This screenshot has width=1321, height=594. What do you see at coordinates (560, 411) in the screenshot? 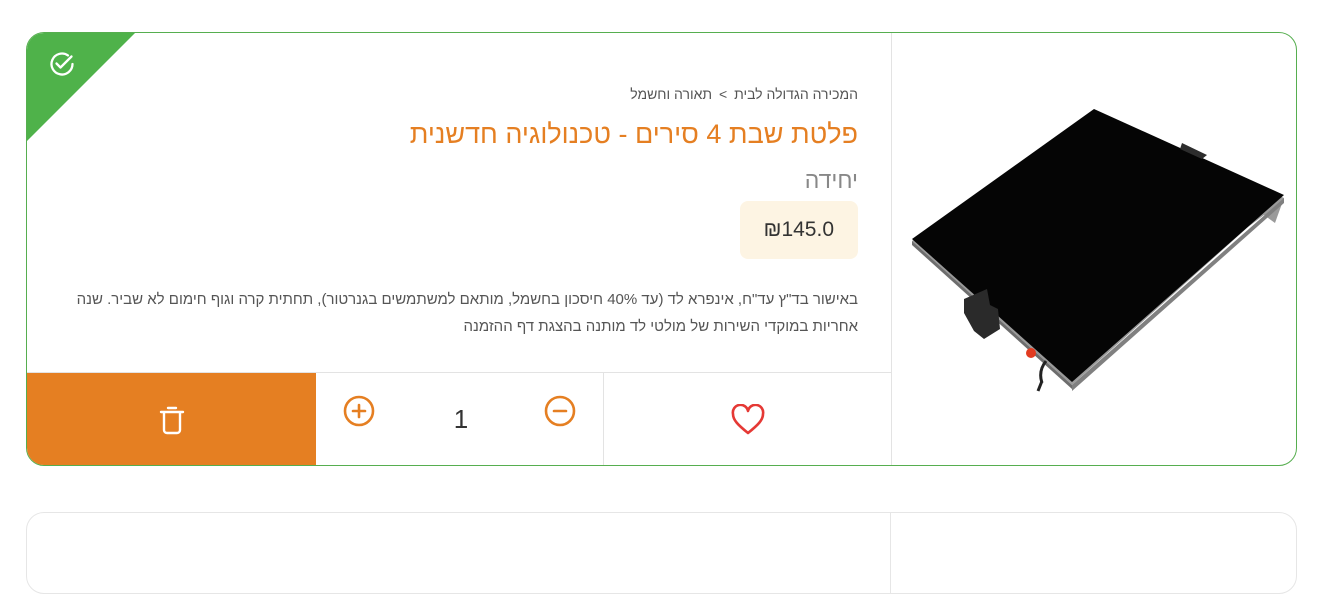
I see `minus-circle-icon` at bounding box center [560, 411].